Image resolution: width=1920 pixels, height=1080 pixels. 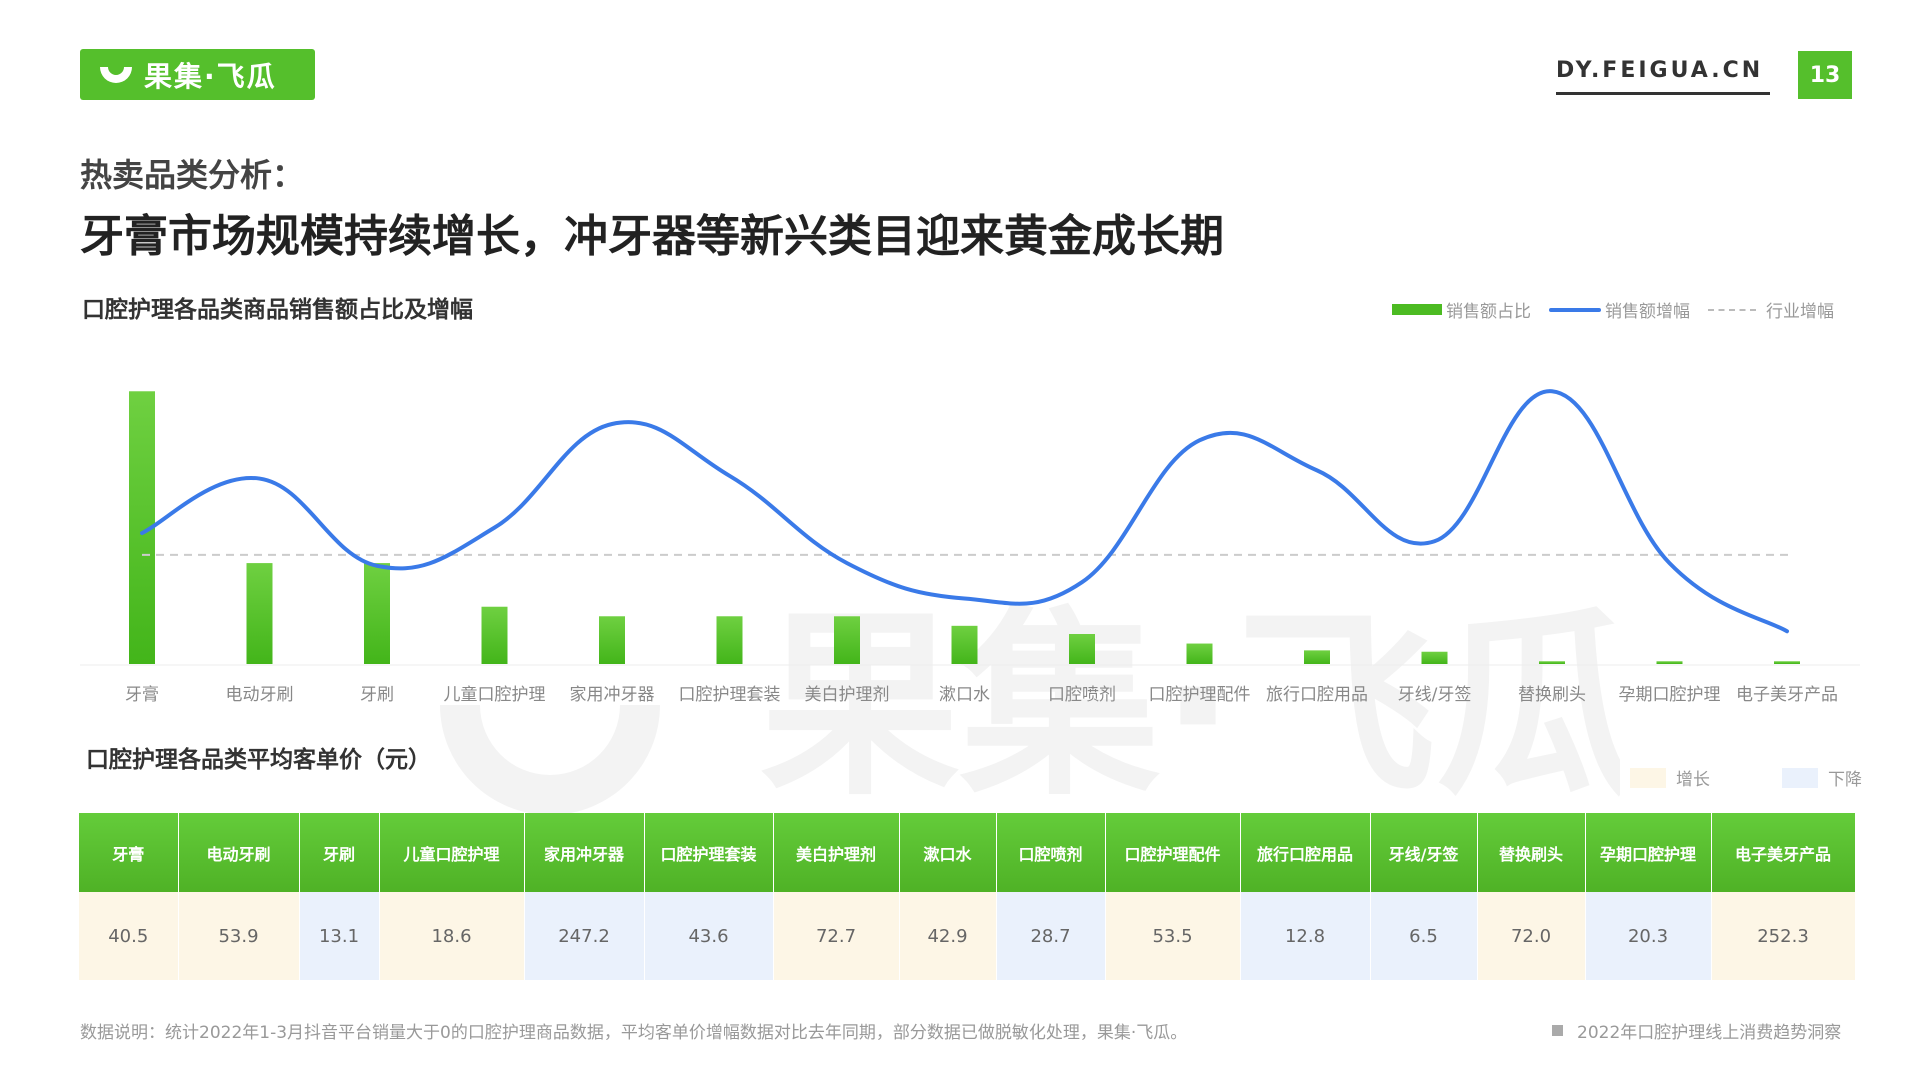 I want to click on table-value-cell: 40.5, so click(x=129, y=936).